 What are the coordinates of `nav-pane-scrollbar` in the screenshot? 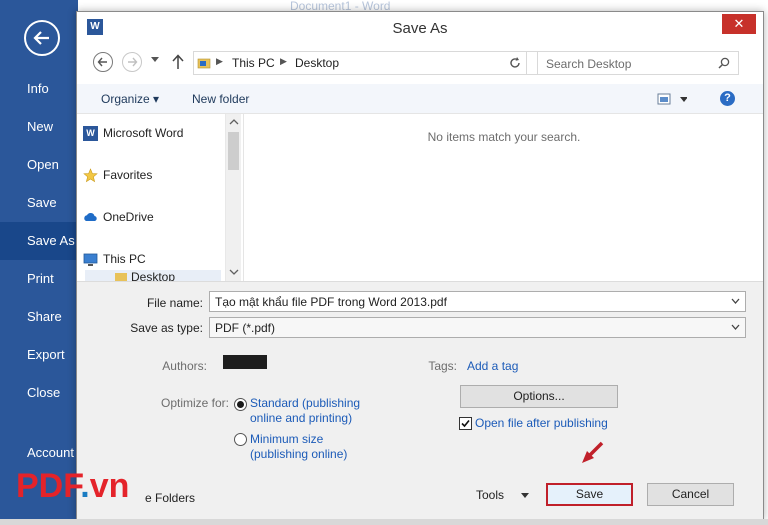 It's located at (233, 197).